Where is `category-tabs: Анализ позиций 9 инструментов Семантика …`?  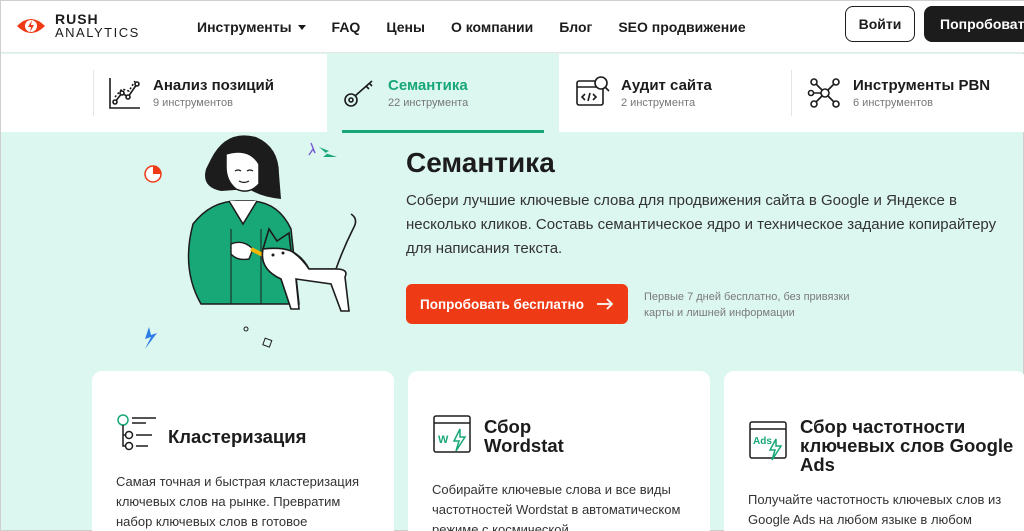 category-tabs: Анализ позиций 9 инструментов Семантика … is located at coordinates (512, 93).